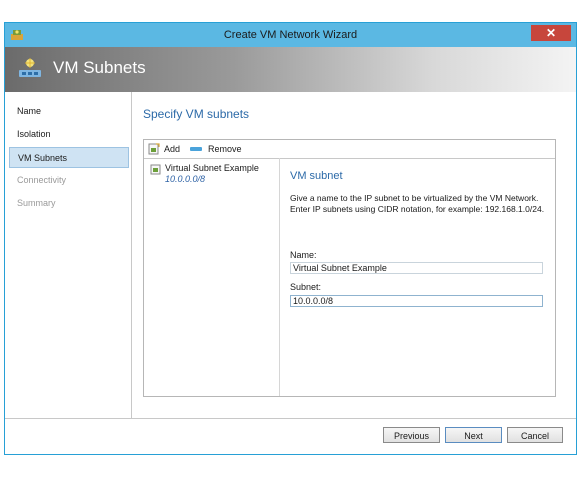  Describe the element at coordinates (290, 69) in the screenshot. I see `wizard-banner: VM Subnets` at that location.